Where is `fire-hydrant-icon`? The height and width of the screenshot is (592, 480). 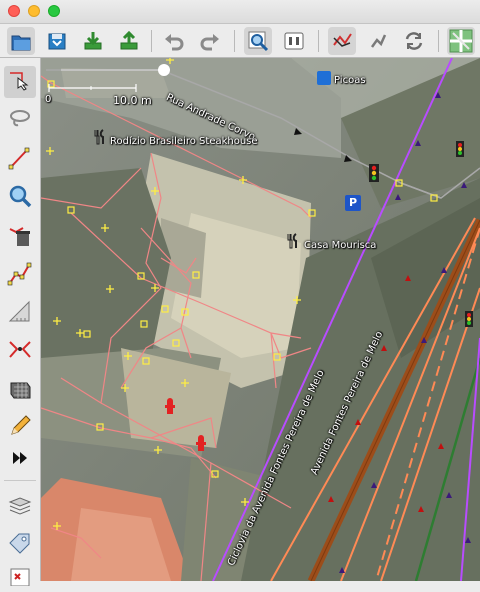
fire-hydrant-icon is located at coordinates (170, 407).